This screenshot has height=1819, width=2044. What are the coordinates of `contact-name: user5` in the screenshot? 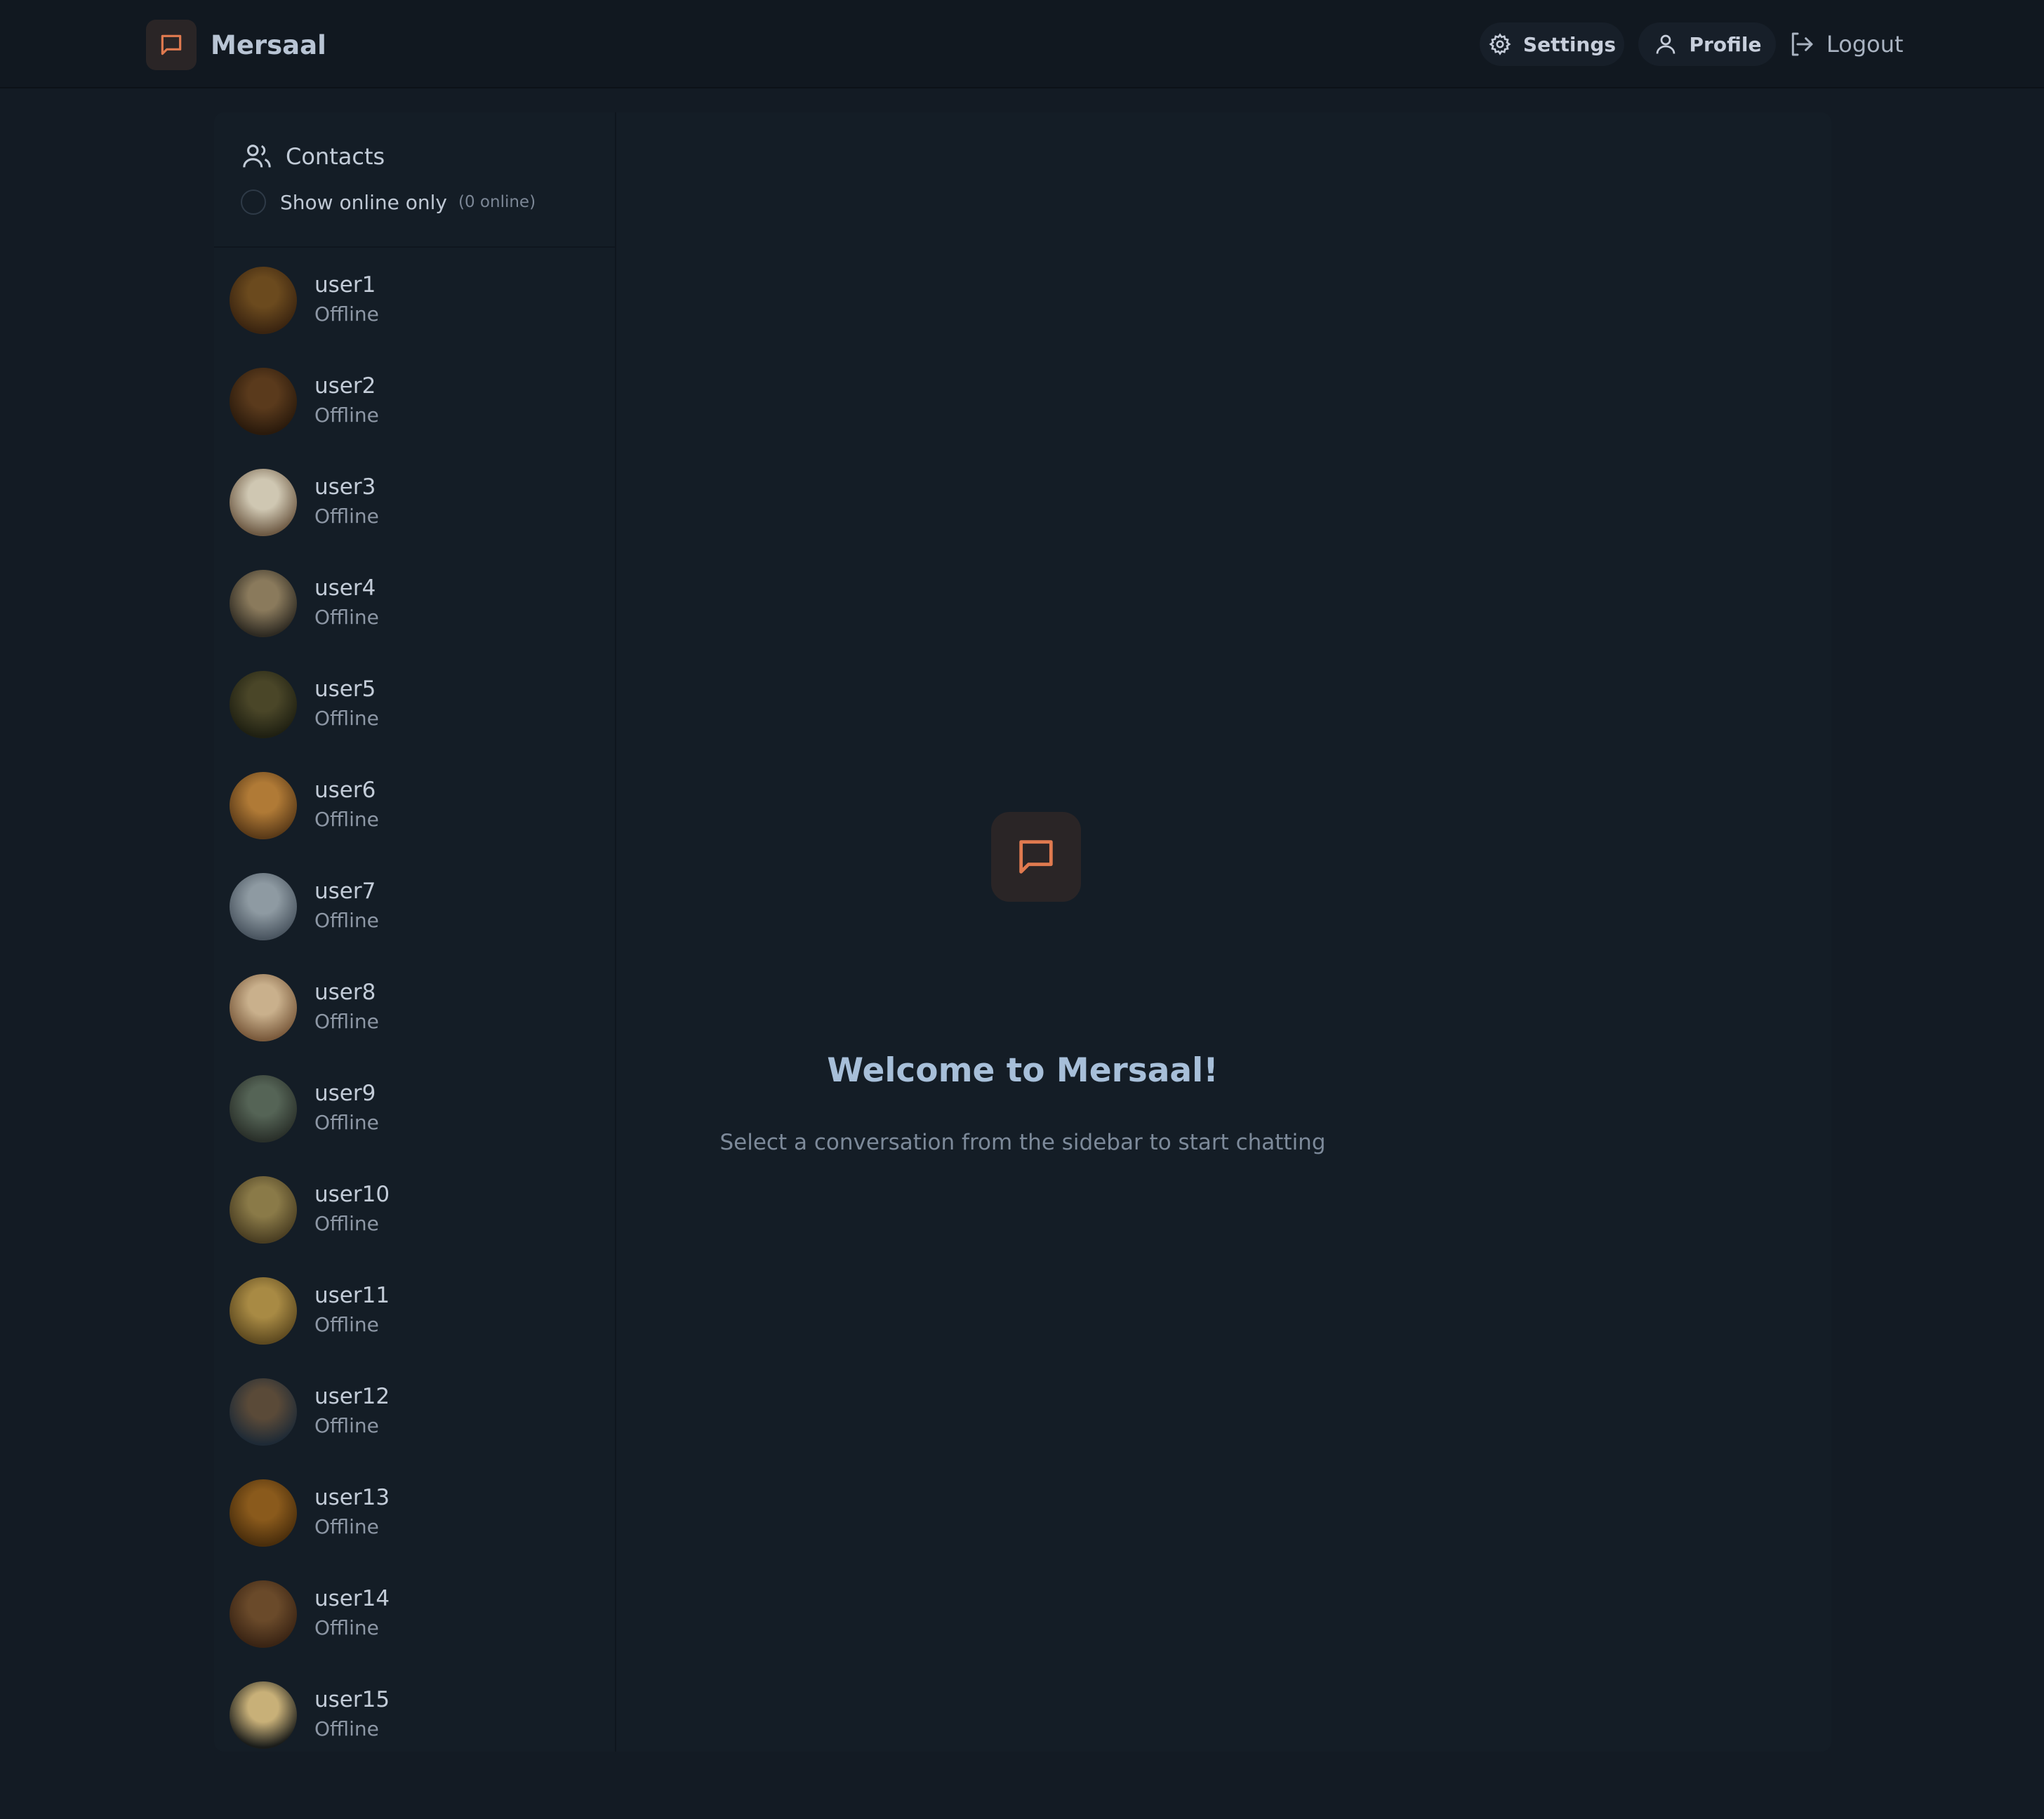 It's located at (345, 689).